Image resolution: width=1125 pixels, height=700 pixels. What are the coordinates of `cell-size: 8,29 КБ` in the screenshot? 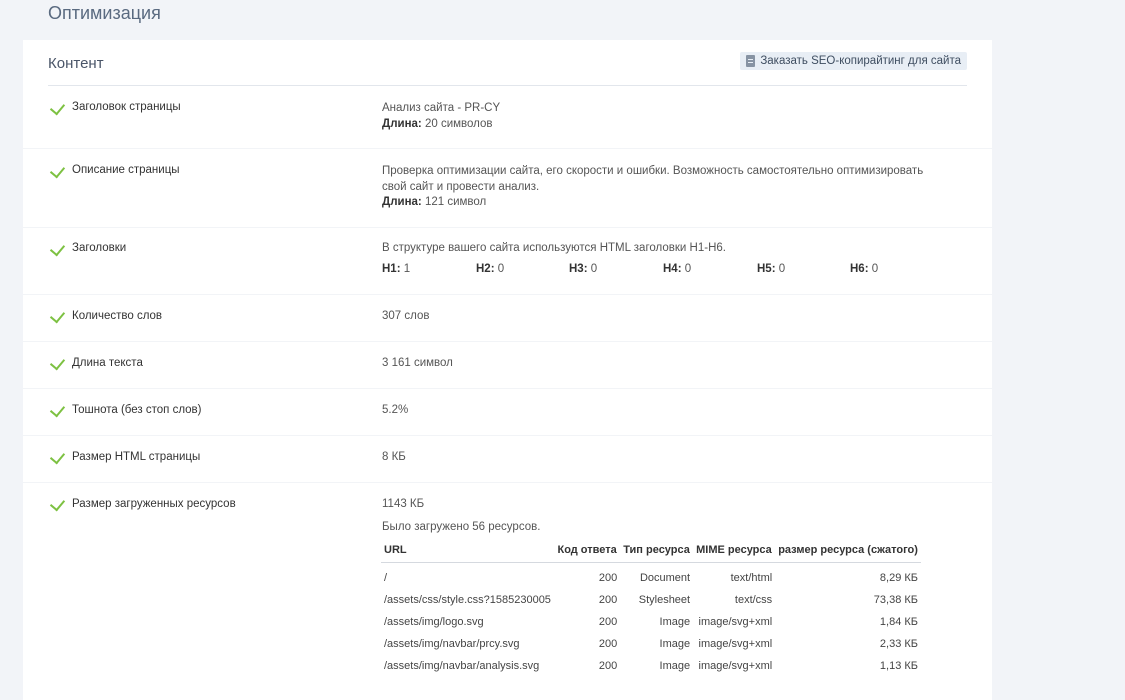 It's located at (898, 578).